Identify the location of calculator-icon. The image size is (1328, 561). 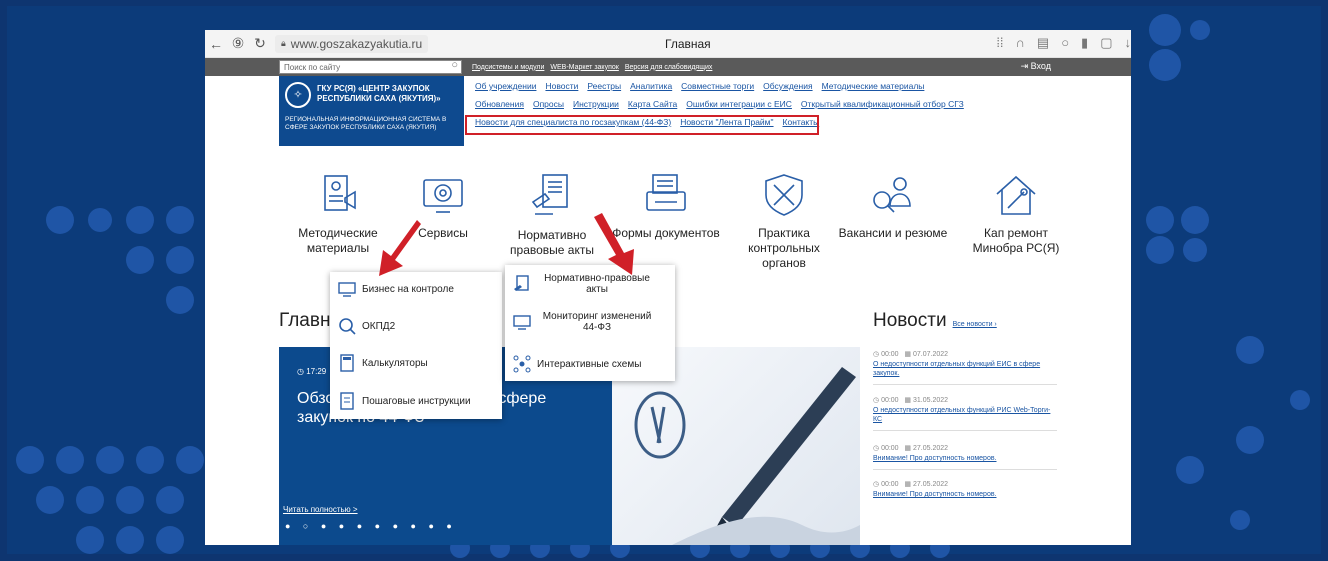
(347, 363).